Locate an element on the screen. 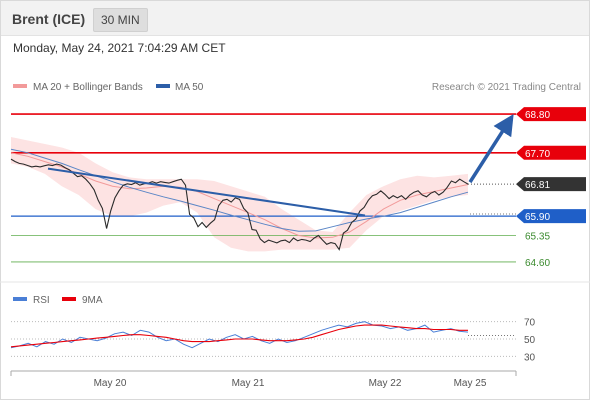  legend-ma20-label: MA 20 + Bollinger Bands is located at coordinates (88, 87).